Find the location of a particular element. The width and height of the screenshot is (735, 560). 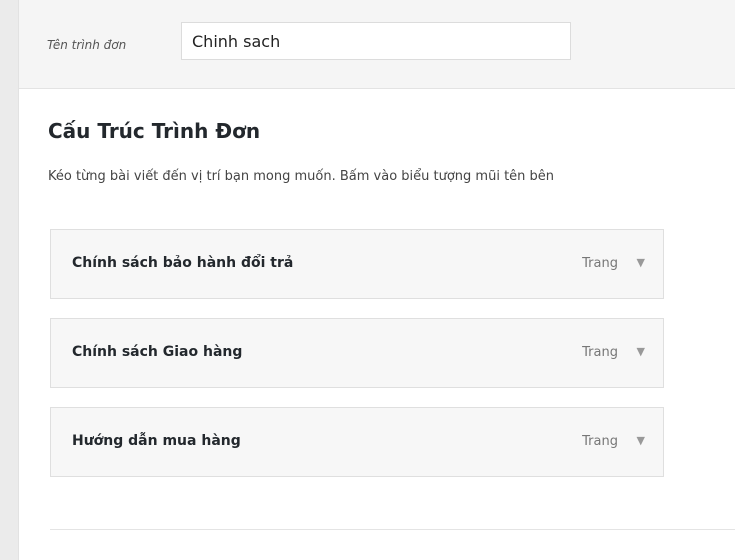

menu-name-label: Tên trình đơn is located at coordinates (87, 45).